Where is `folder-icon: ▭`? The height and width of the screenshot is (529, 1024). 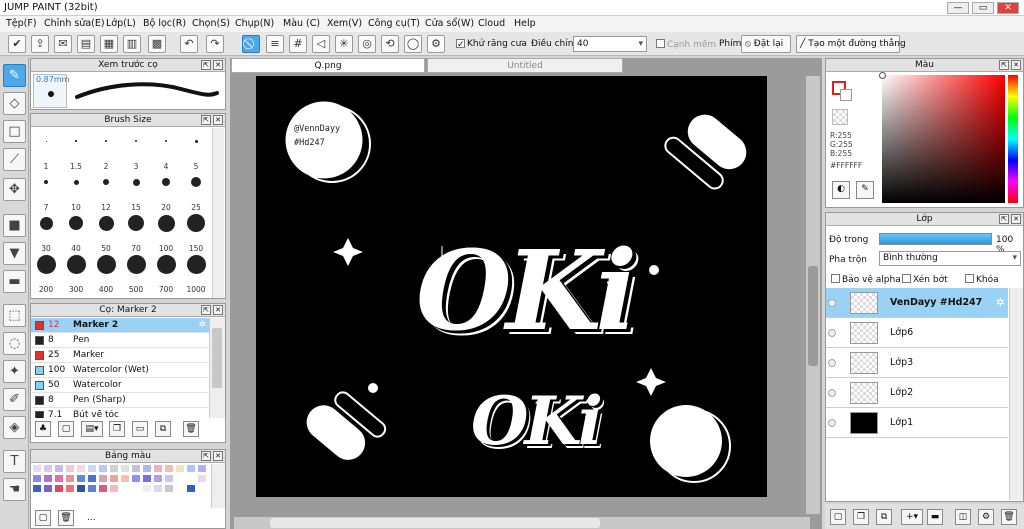 folder-icon: ▭ is located at coordinates (140, 429).